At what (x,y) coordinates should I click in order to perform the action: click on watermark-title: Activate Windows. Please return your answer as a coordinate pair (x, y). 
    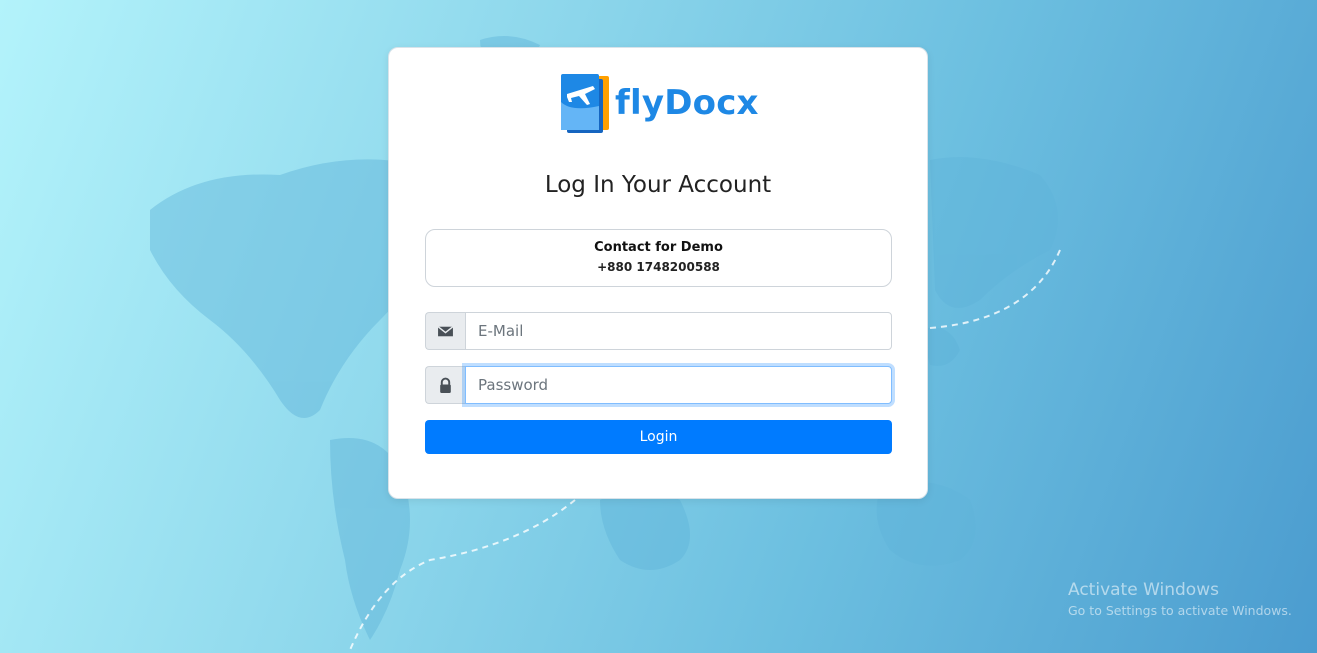
    Looking at the image, I should click on (1143, 590).